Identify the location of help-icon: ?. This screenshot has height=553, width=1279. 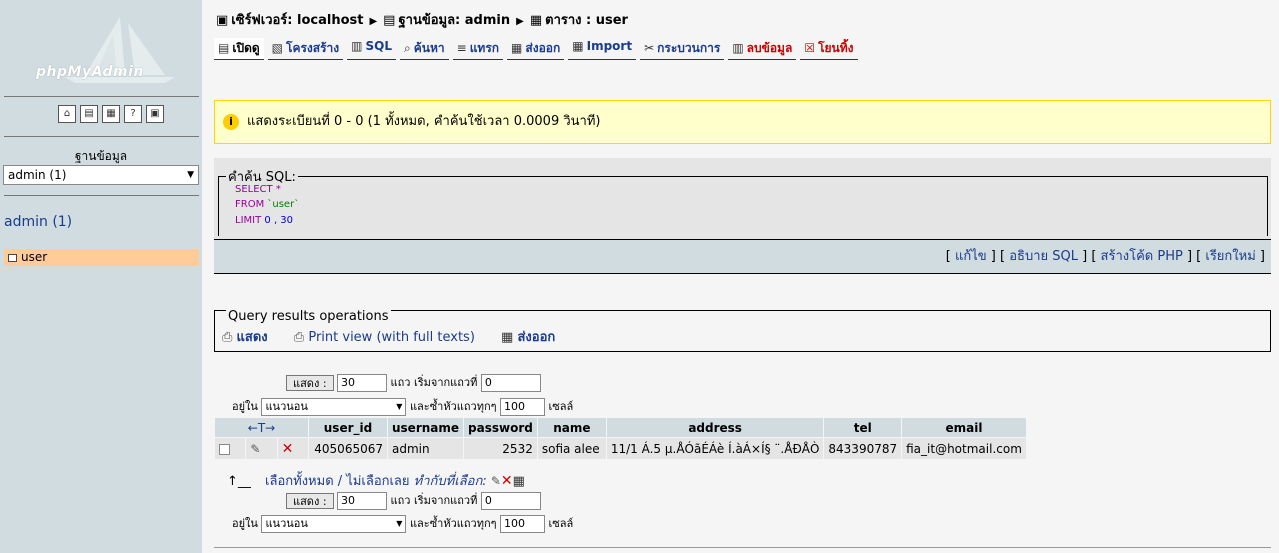
(133, 114).